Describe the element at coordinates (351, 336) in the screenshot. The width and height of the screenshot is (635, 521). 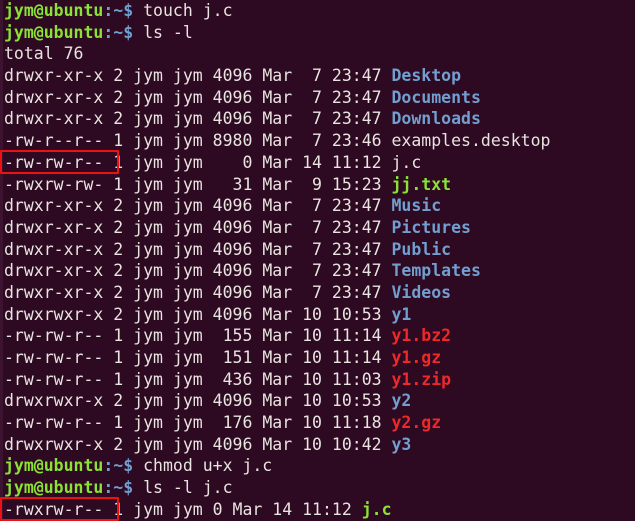
I see `cell-time: 11:14` at that location.